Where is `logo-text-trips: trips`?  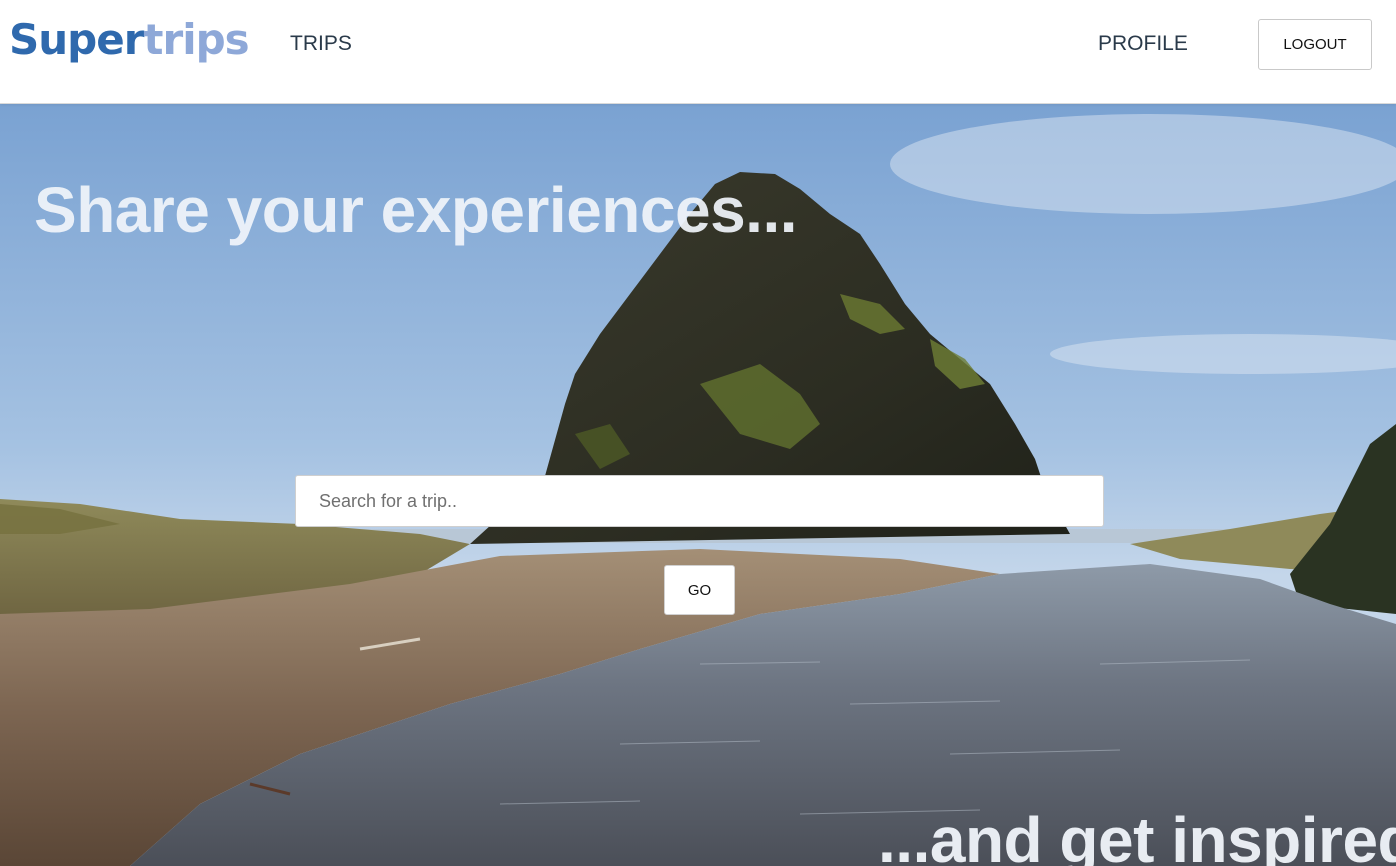
logo-text-trips: trips is located at coordinates (196, 39).